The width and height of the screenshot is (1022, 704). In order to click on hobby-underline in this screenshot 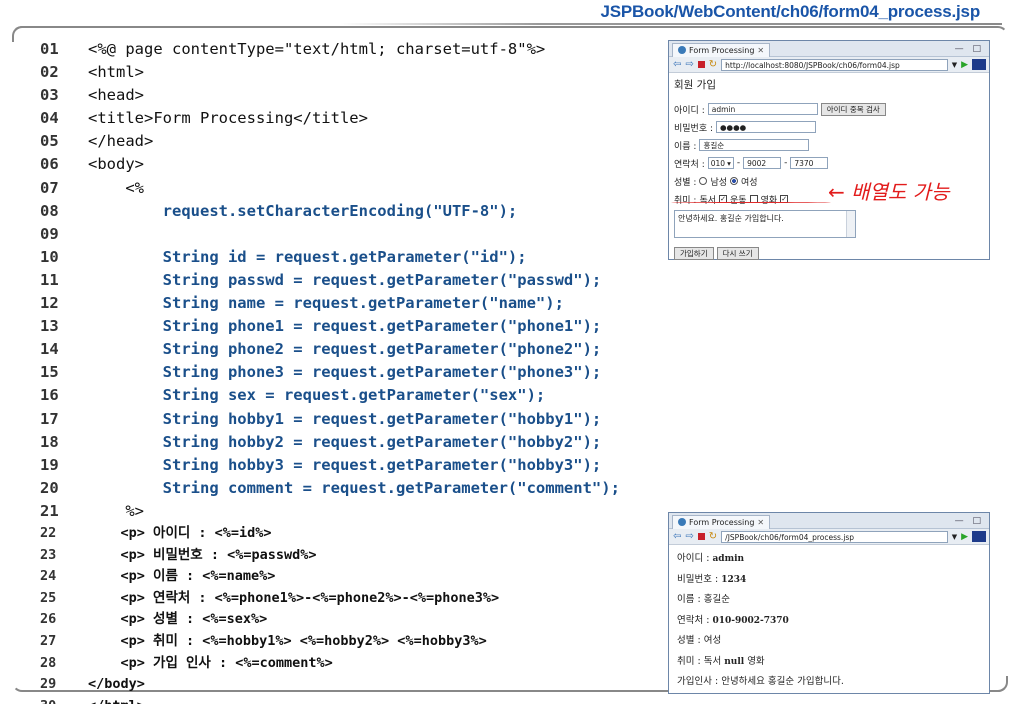, I will do `click(751, 202)`.